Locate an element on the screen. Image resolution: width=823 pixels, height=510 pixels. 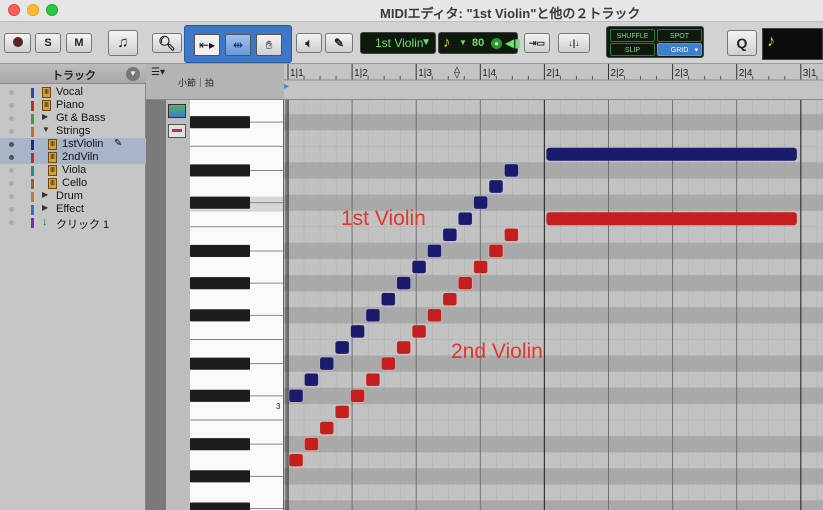
chevron-down-icon: ▼ is located at coordinates (426, 42).